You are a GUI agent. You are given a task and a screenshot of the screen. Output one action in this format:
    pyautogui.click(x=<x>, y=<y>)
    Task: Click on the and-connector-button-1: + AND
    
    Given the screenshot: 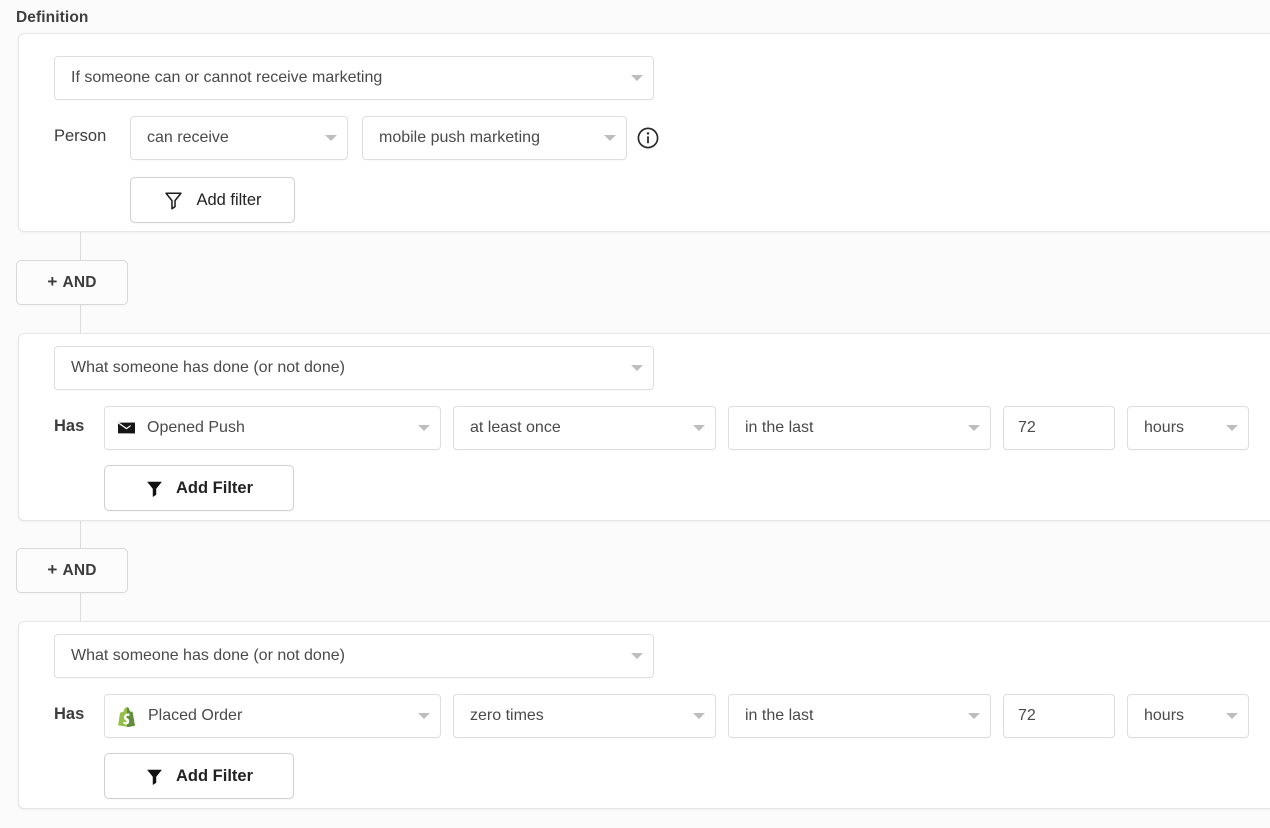 What is the action you would take?
    pyautogui.click(x=72, y=282)
    